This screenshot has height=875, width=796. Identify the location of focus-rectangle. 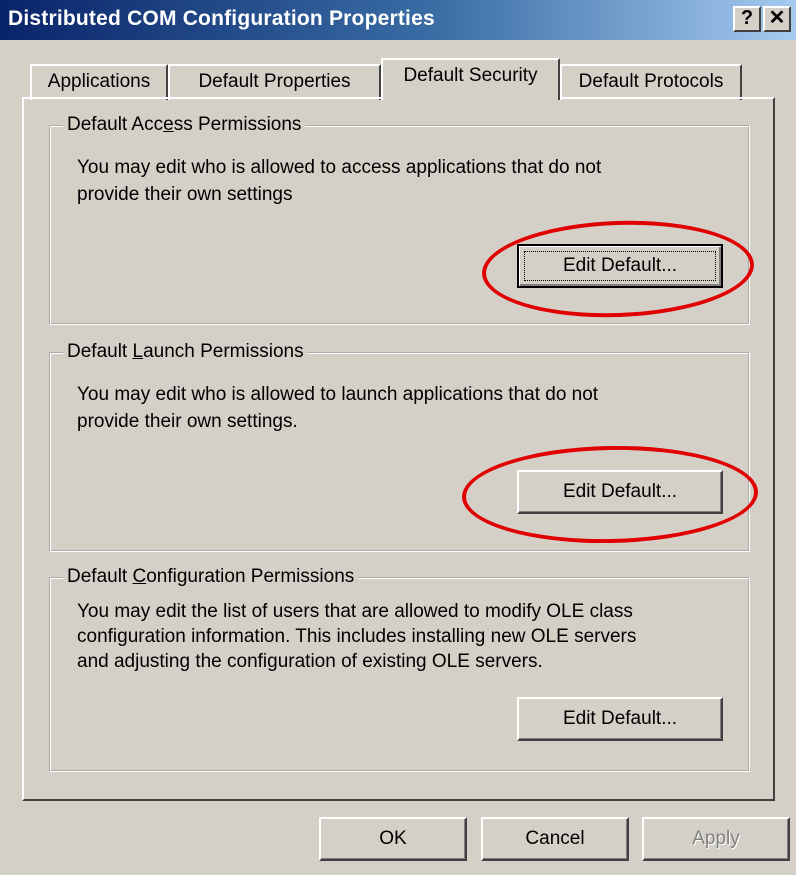
(620, 266).